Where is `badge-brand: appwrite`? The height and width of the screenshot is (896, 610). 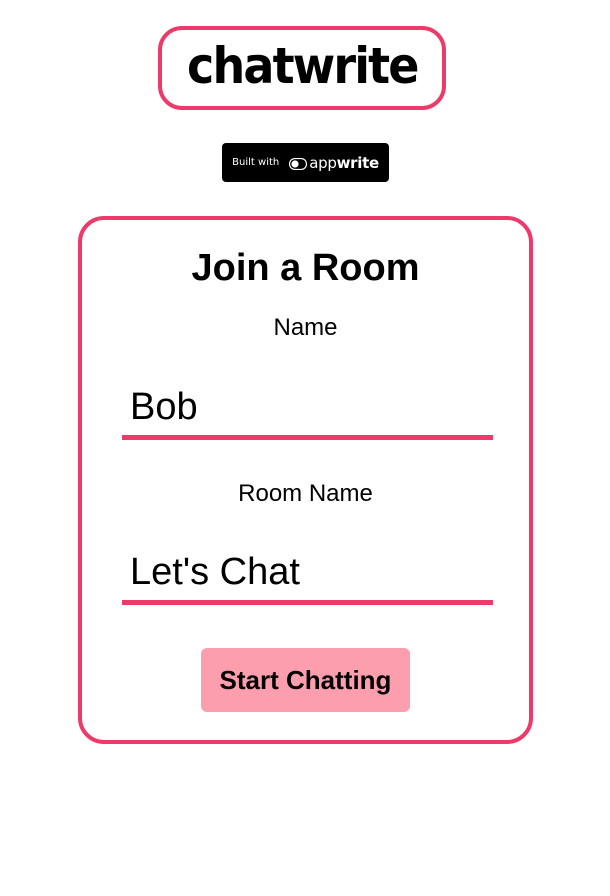 badge-brand: appwrite is located at coordinates (344, 163).